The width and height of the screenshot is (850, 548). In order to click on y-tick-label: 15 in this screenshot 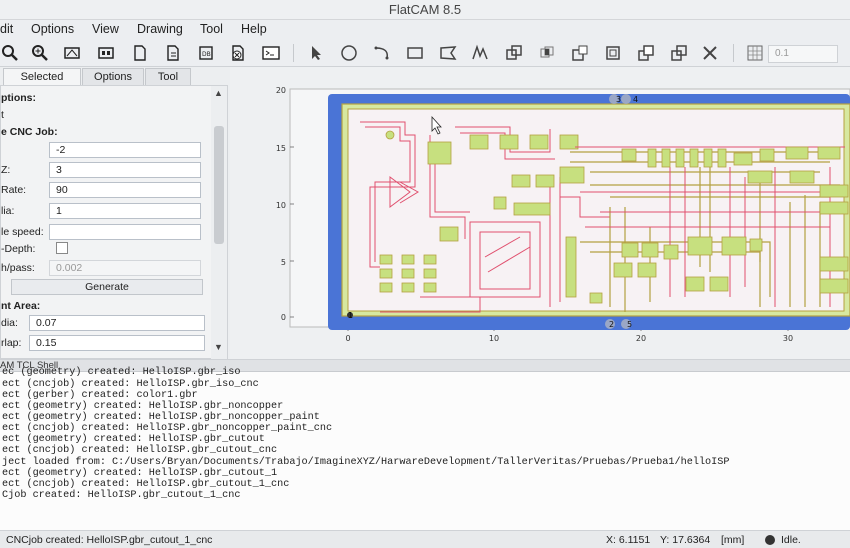, I will do `click(281, 148)`.